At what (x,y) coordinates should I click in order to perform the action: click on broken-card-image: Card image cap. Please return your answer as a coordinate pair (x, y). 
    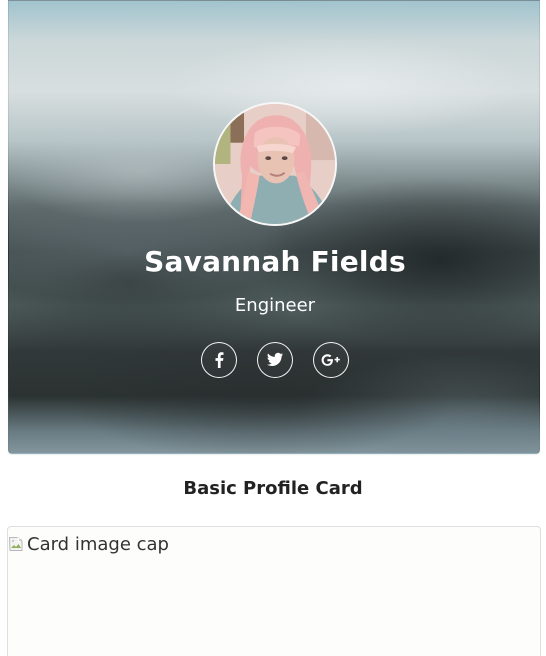
    Looking at the image, I should click on (88, 545).